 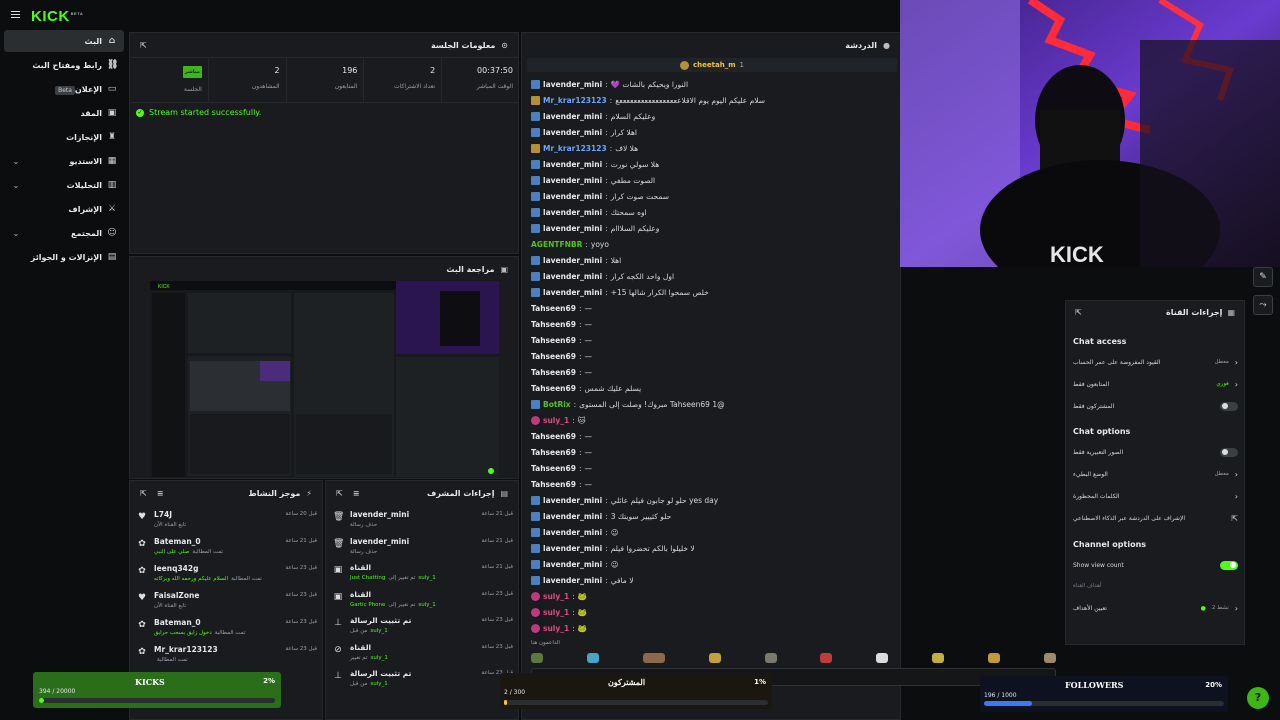 I want to click on mod-action-user: lavender_mini, so click(x=379, y=514).